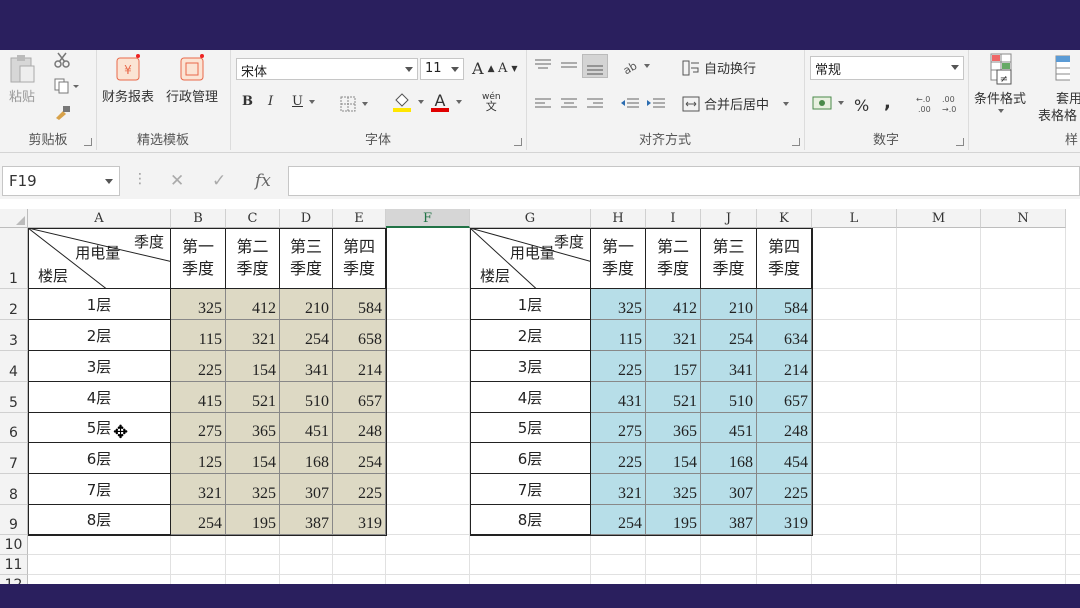  I want to click on row-header-8: 8, so click(14, 489).